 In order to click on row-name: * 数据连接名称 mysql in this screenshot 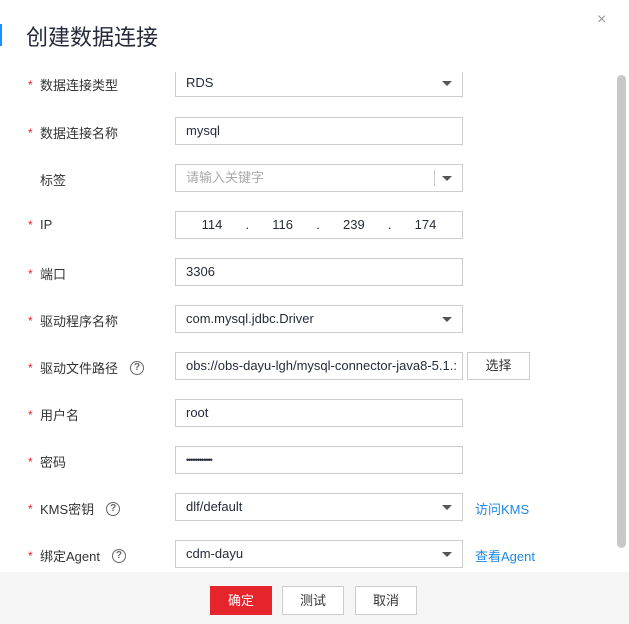, I will do `click(314, 131)`.